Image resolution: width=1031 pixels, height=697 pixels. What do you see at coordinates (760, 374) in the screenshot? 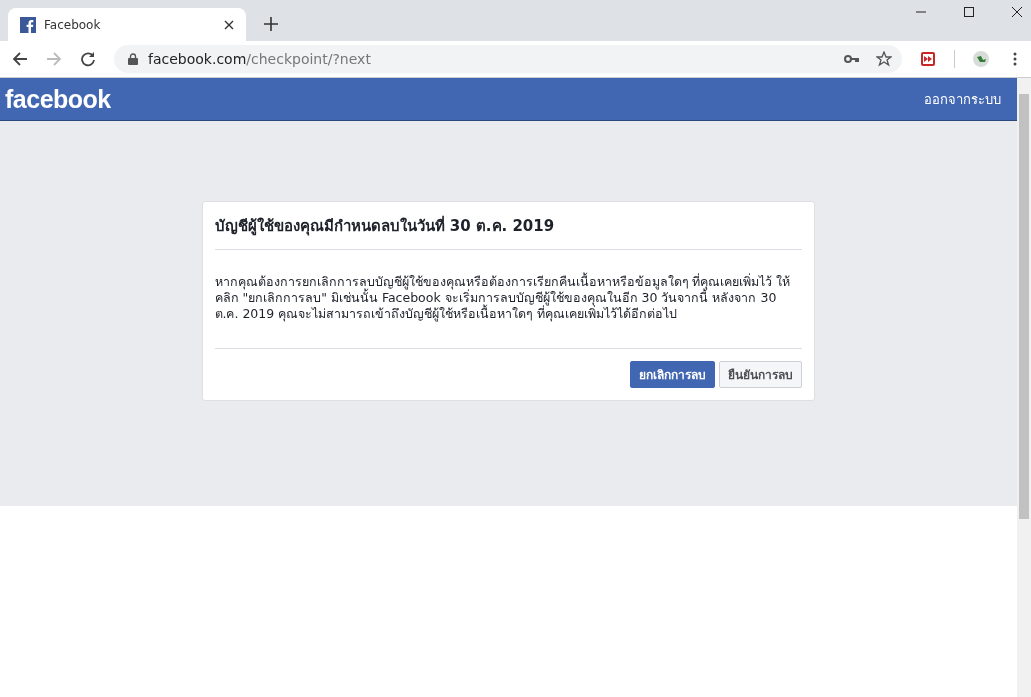
I see `confirm-deletion-button: ยืนยันการลบ` at bounding box center [760, 374].